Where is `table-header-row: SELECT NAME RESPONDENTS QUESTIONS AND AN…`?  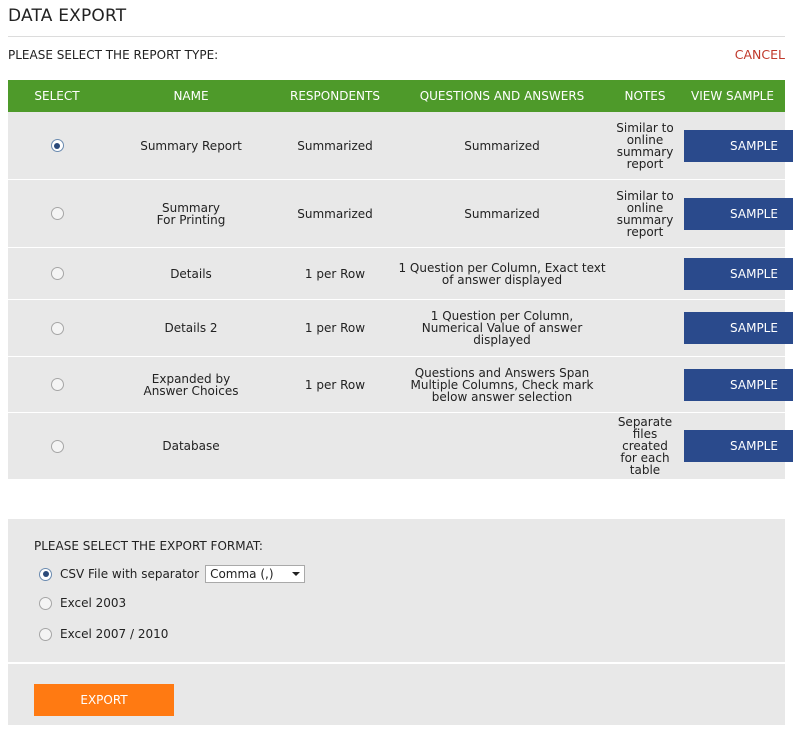 table-header-row: SELECT NAME RESPONDENTS QUESTIONS AND AN… is located at coordinates (396, 96).